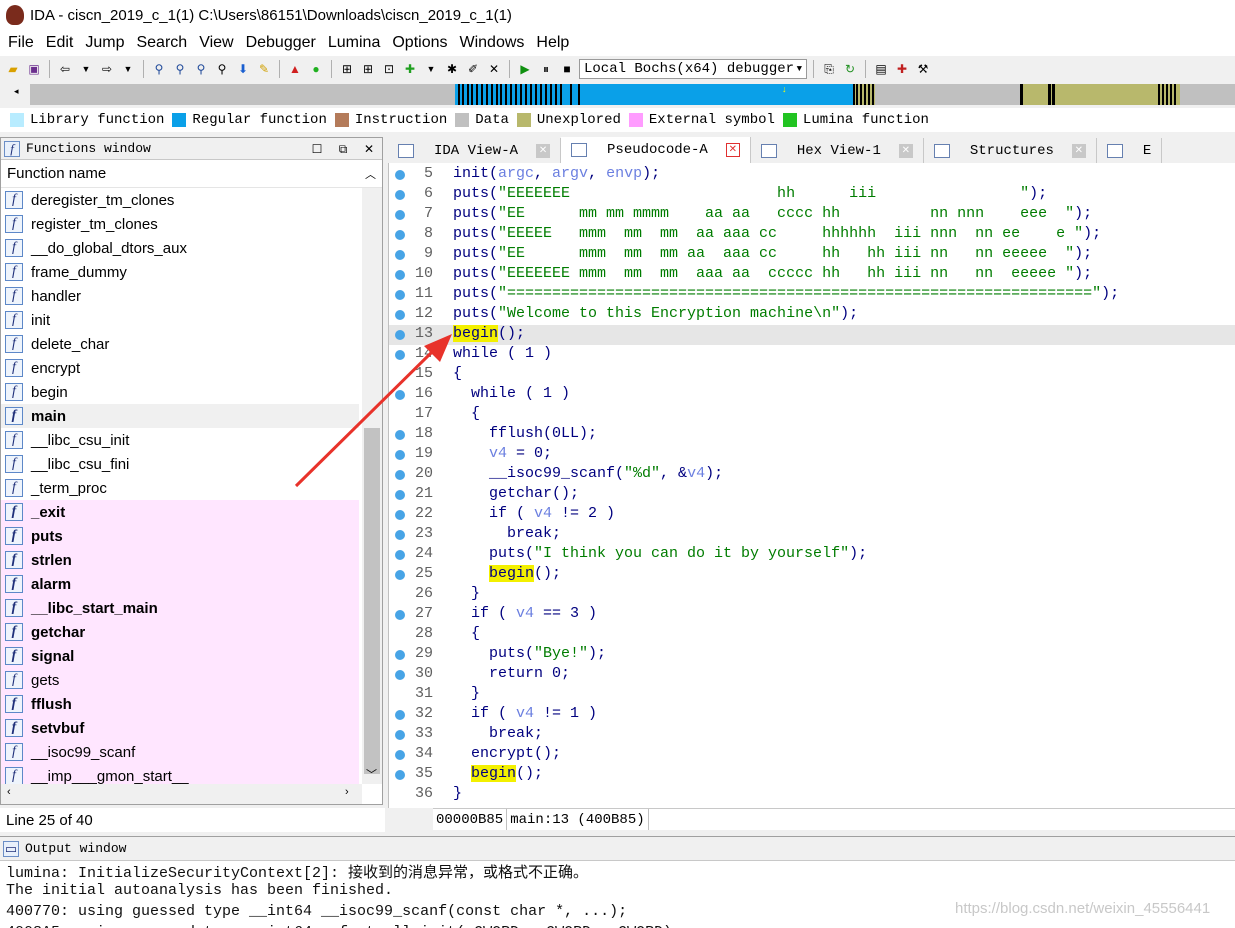 This screenshot has width=1235, height=928. I want to click on forward-dropdown-icon: ▼, so click(128, 69).